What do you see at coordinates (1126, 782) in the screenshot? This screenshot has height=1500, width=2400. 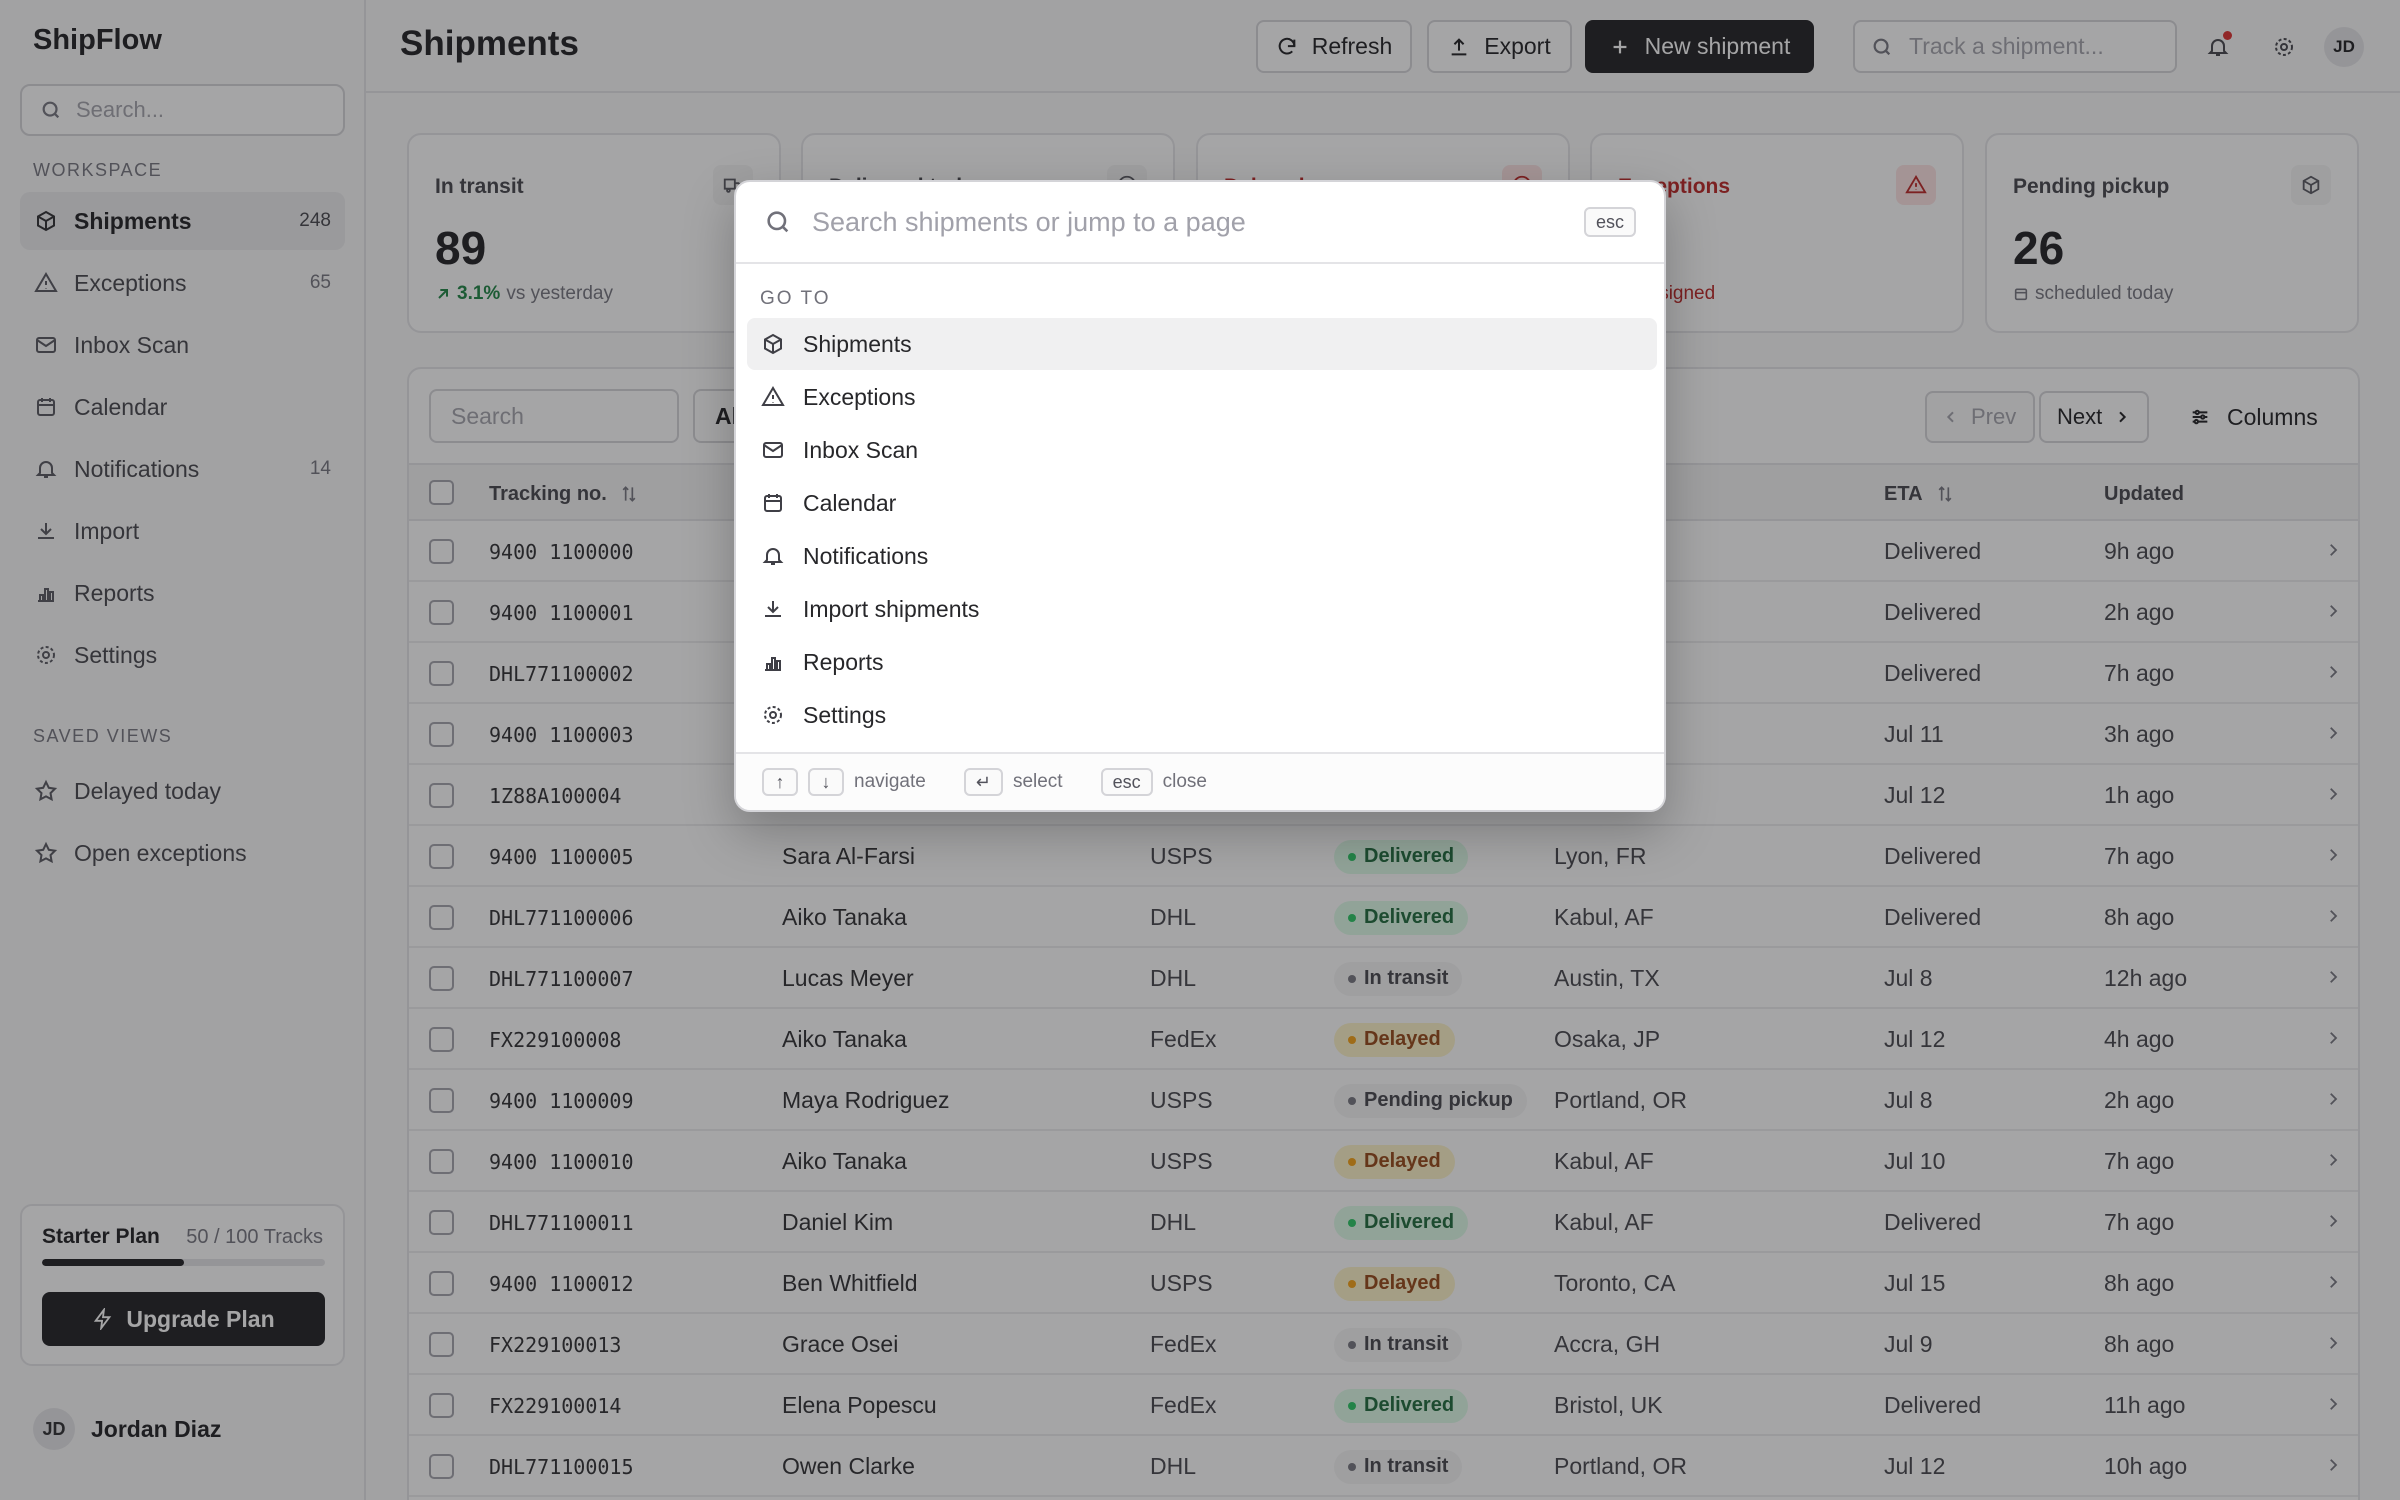 I see `esc-key: esc` at bounding box center [1126, 782].